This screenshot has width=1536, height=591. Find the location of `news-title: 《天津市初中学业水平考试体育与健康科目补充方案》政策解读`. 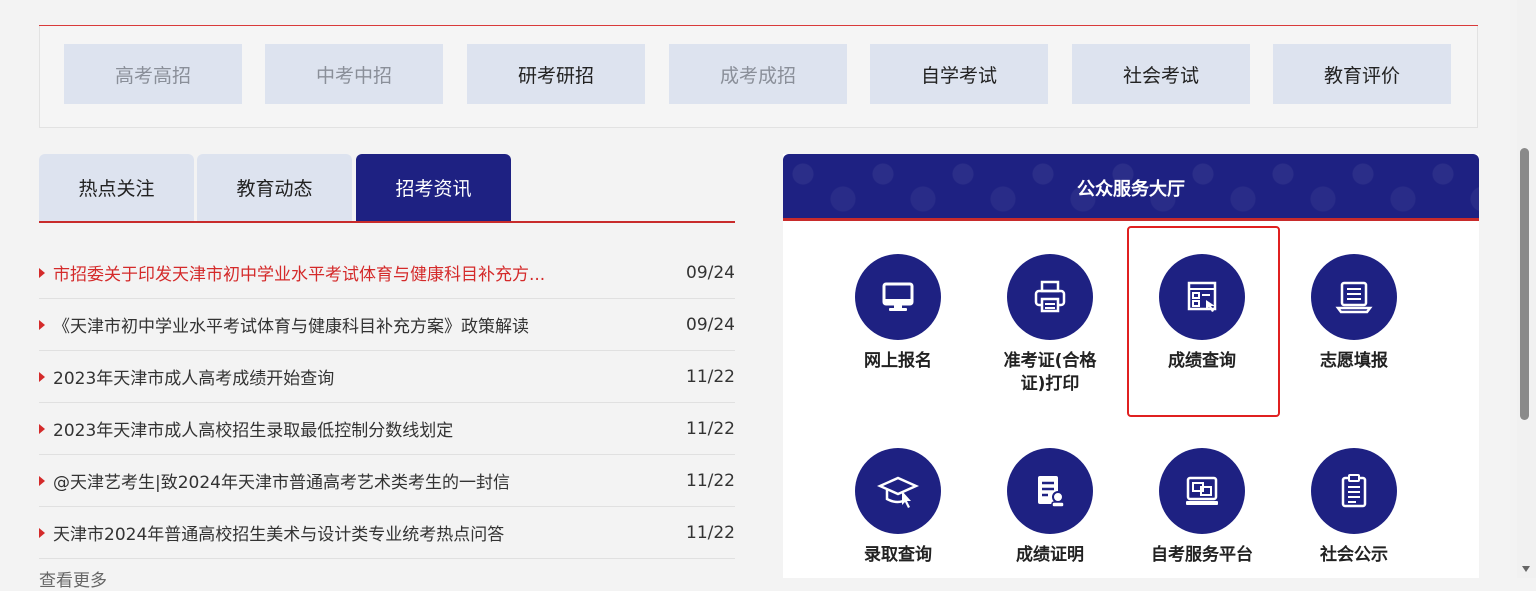

news-title: 《天津市初中学业水平考试体育与健康科目补充方案》政策解读 is located at coordinates (364, 324).